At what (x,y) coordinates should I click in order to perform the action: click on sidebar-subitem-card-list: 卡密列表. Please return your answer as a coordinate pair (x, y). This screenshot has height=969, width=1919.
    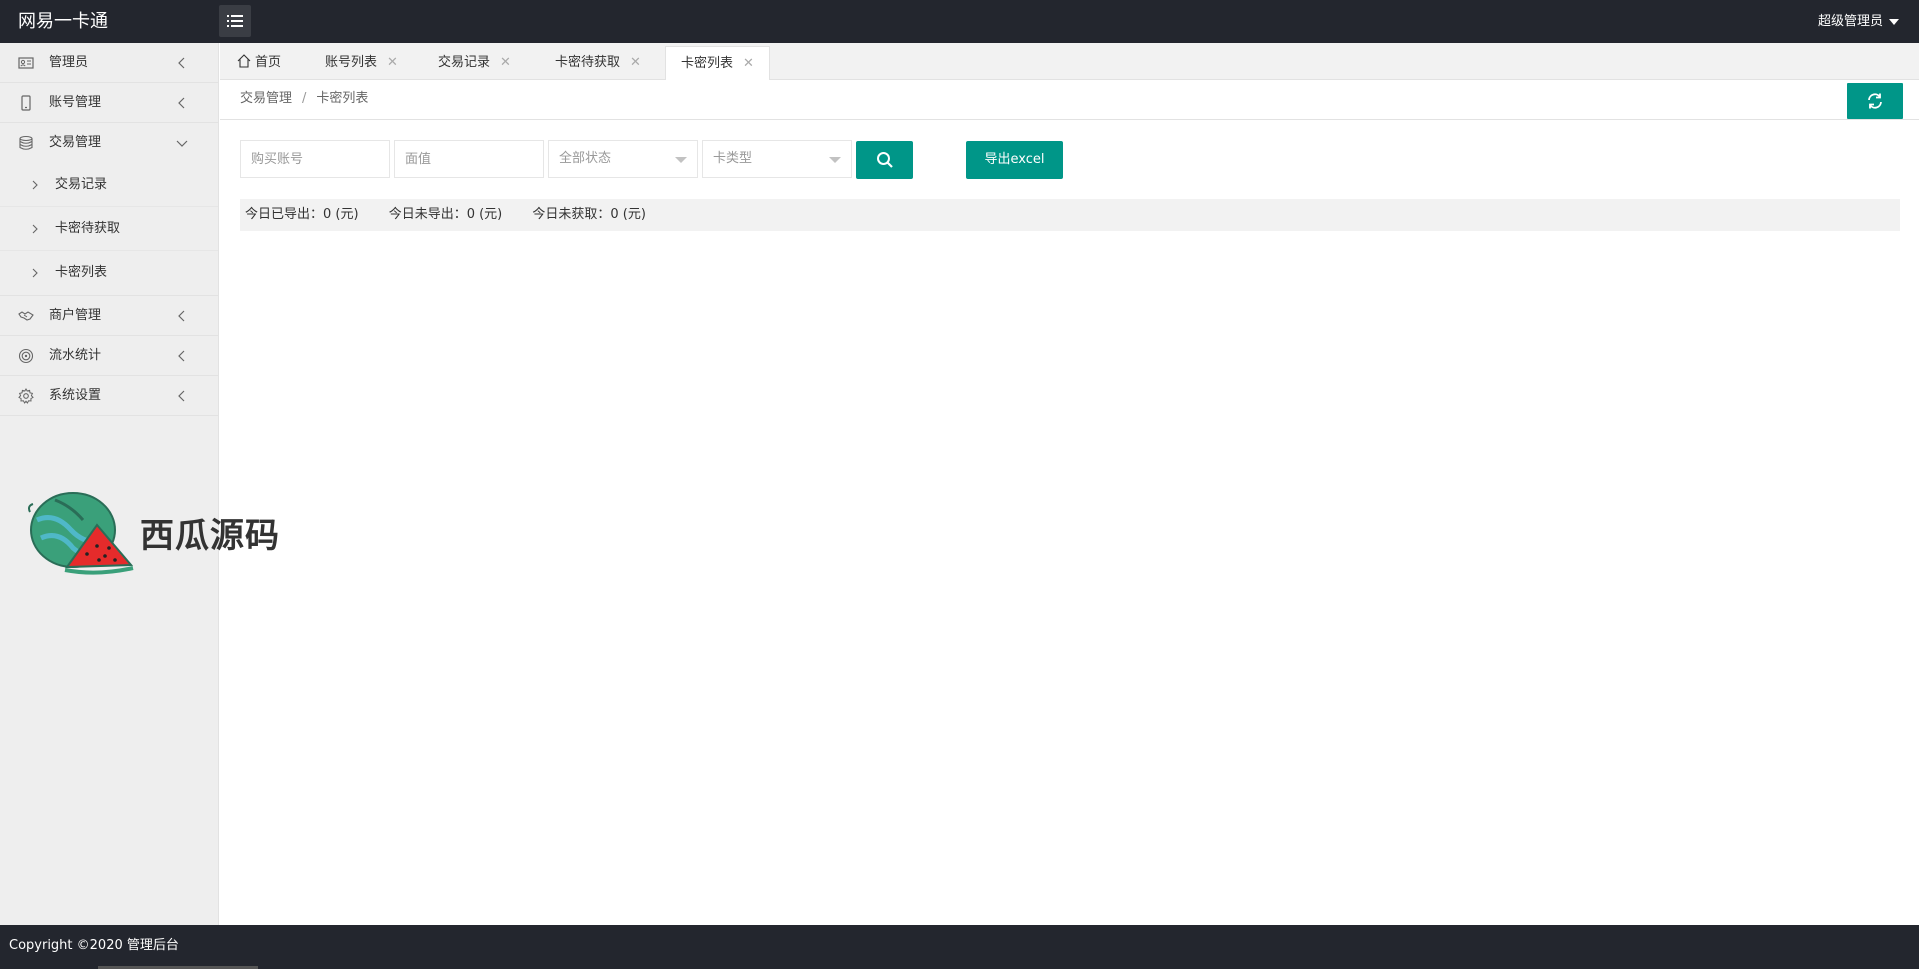
    Looking at the image, I should click on (109, 273).